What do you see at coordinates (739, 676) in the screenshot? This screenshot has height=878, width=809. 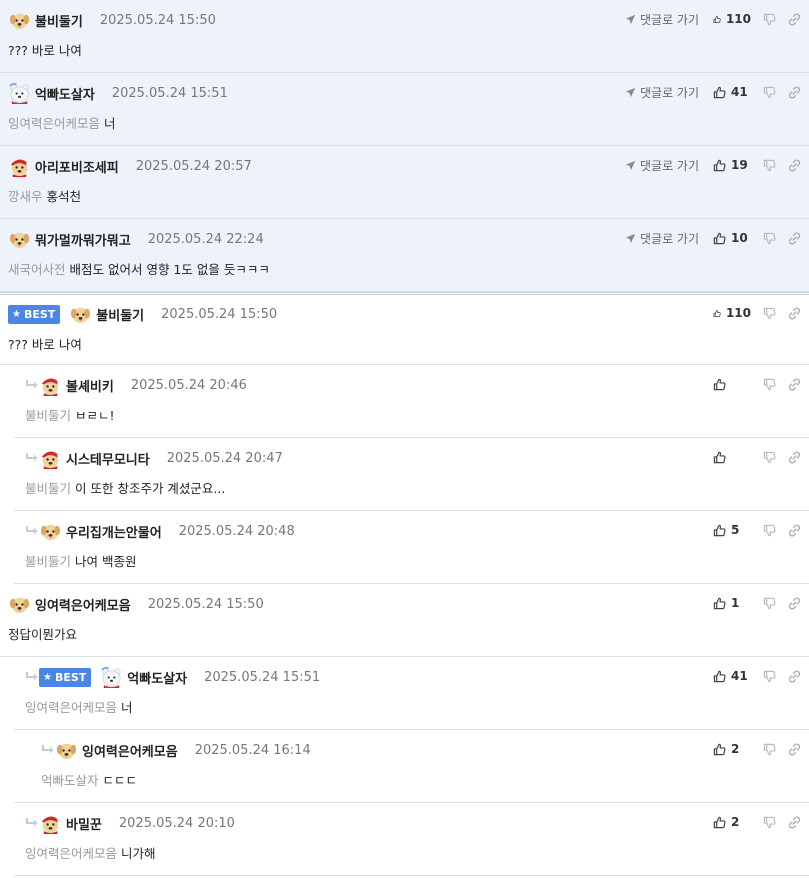 I see `like-count: 41` at bounding box center [739, 676].